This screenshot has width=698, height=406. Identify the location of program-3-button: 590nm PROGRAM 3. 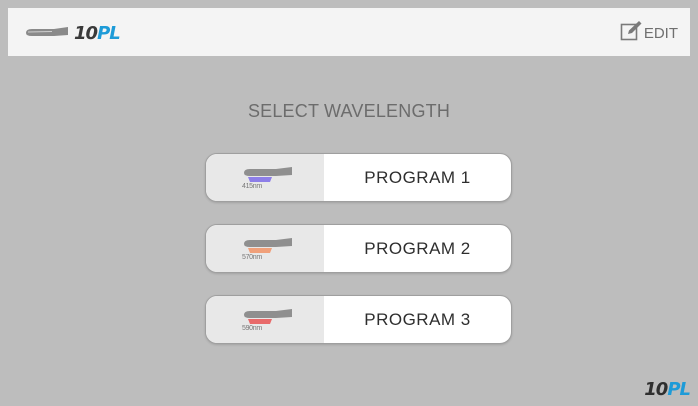
(358, 319).